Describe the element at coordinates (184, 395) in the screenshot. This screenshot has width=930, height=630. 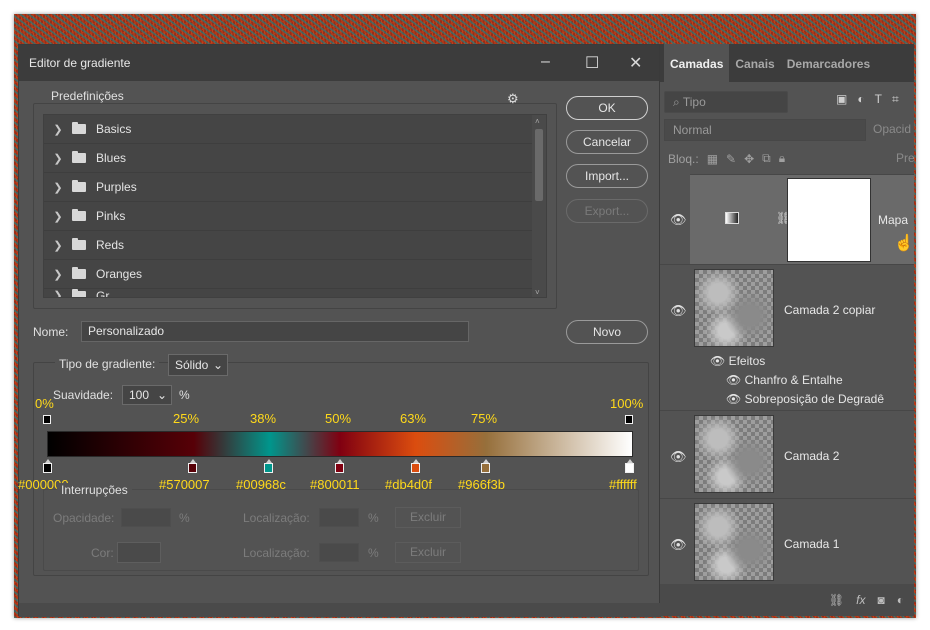
I see `smoothness-unit: %` at that location.